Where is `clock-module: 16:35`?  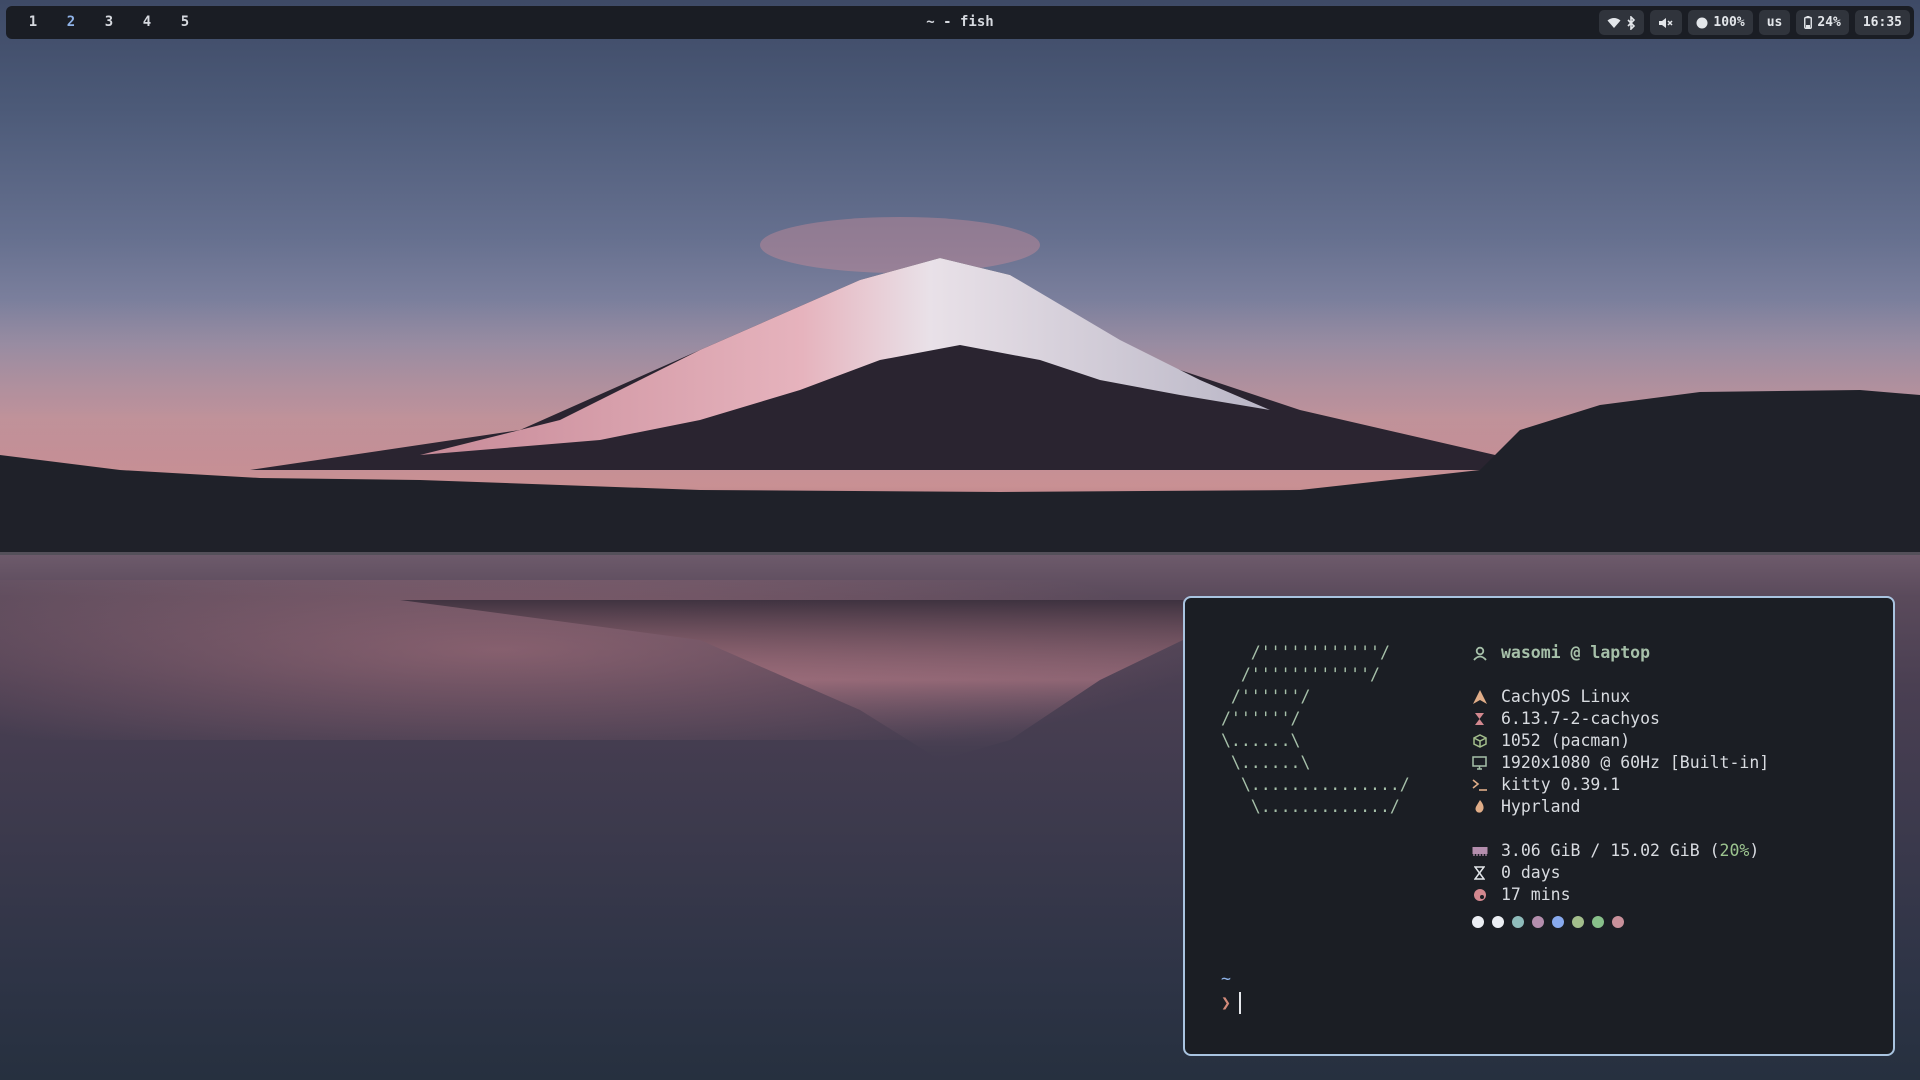 clock-module: 16:35 is located at coordinates (1882, 22).